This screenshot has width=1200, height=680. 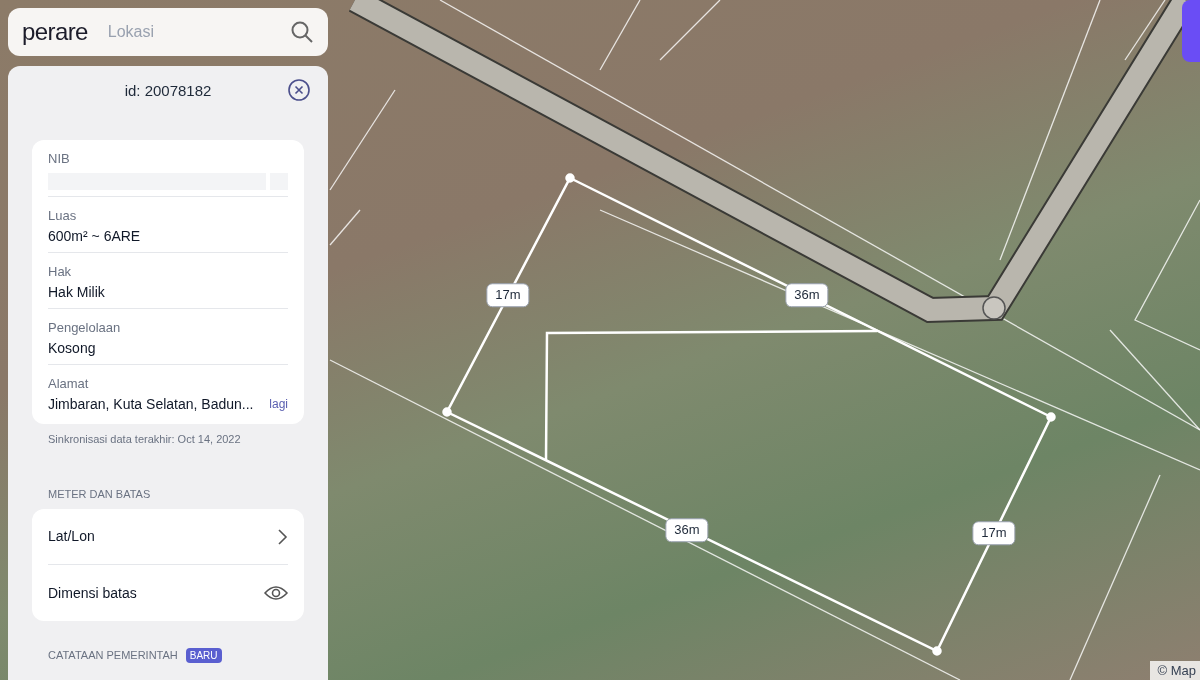 What do you see at coordinates (92, 593) in the screenshot?
I see `setting-label: Dimensi batas` at bounding box center [92, 593].